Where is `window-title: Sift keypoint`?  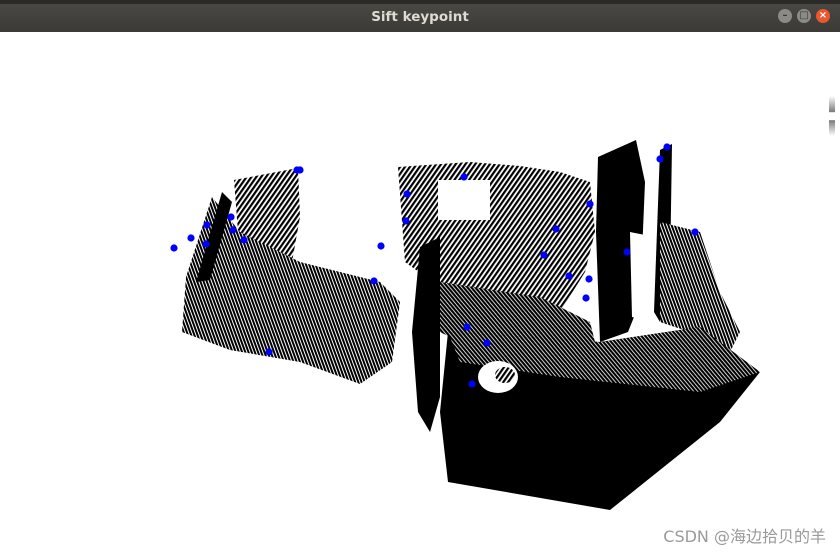
window-title: Sift keypoint is located at coordinates (420, 17).